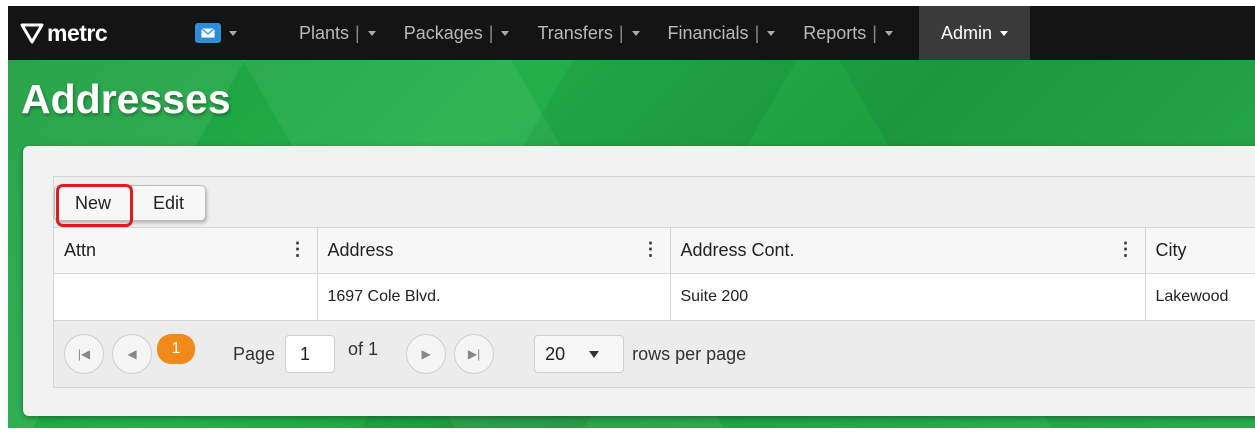 The height and width of the screenshot is (433, 1255). Describe the element at coordinates (324, 32) in the screenshot. I see `nav-label: Plants` at that location.